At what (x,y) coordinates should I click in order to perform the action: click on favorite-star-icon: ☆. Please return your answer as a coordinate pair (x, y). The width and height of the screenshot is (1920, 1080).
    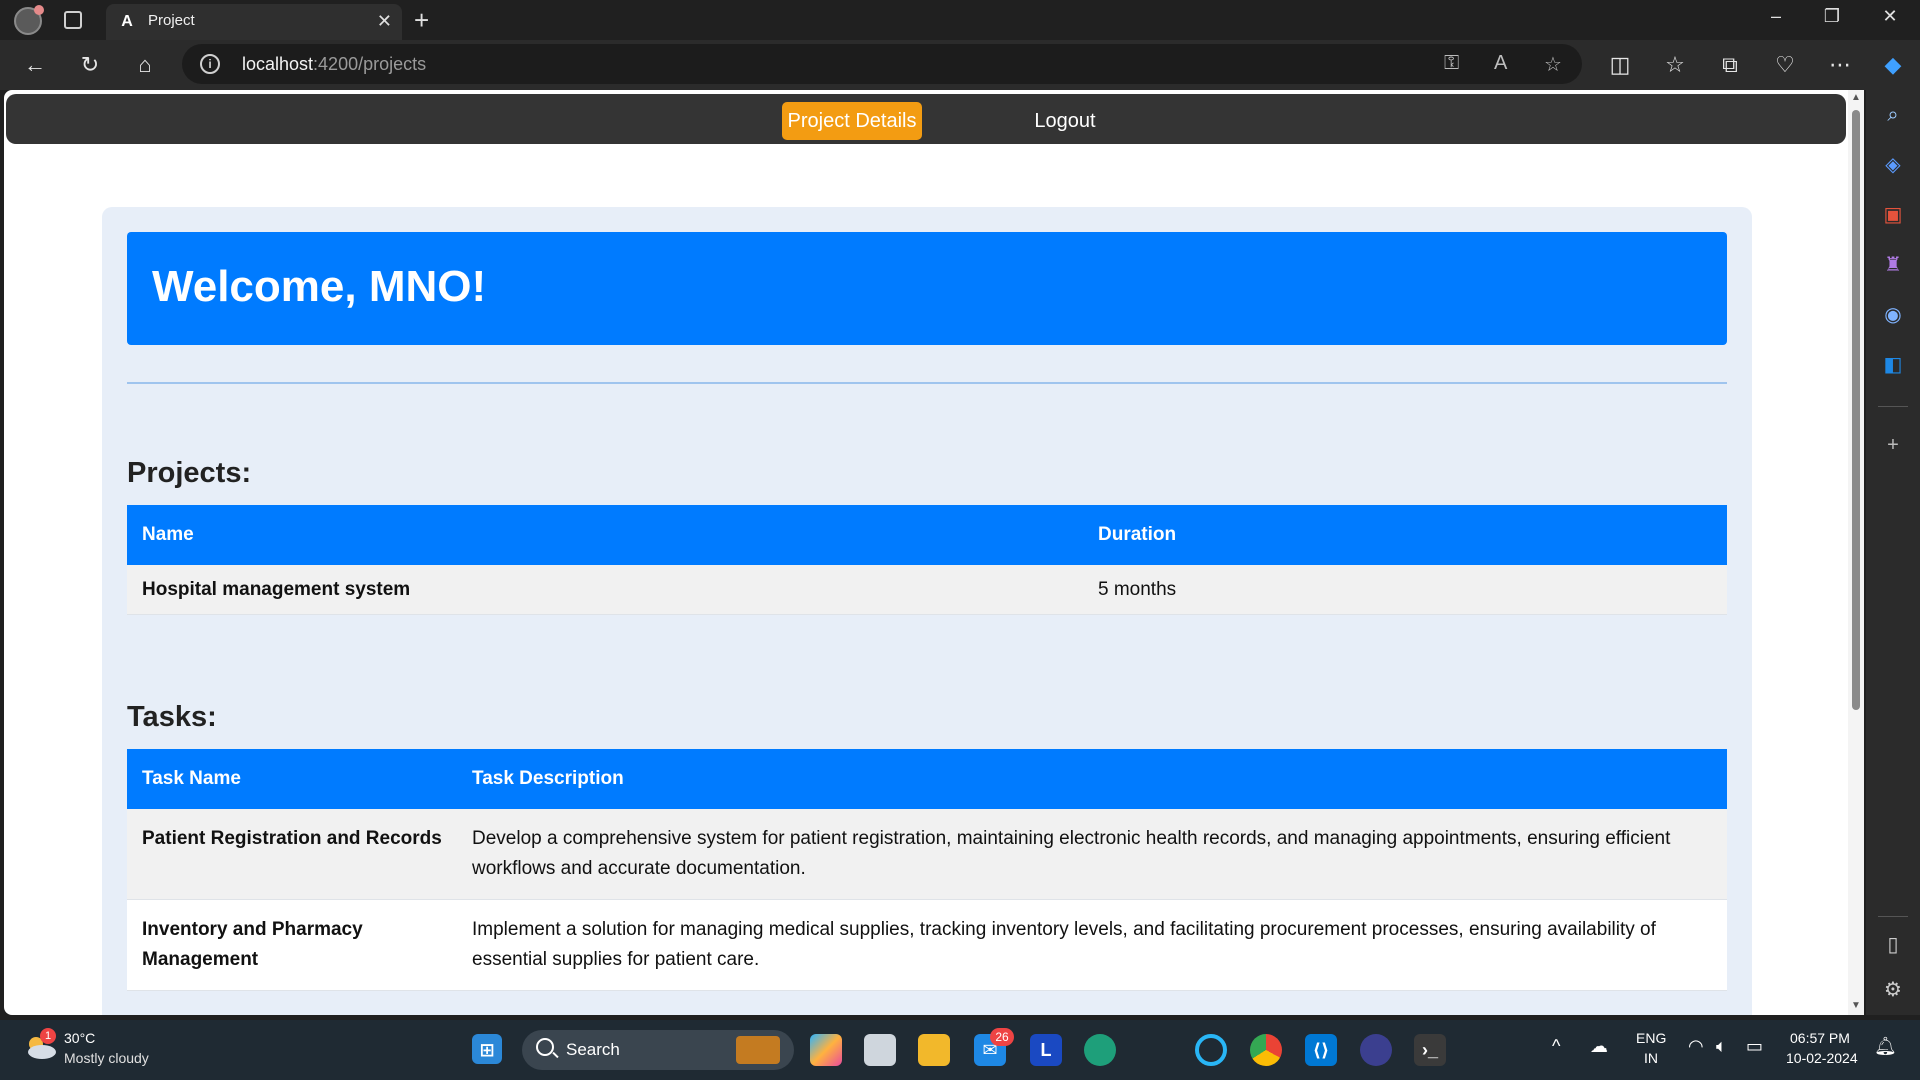
    Looking at the image, I should click on (1553, 64).